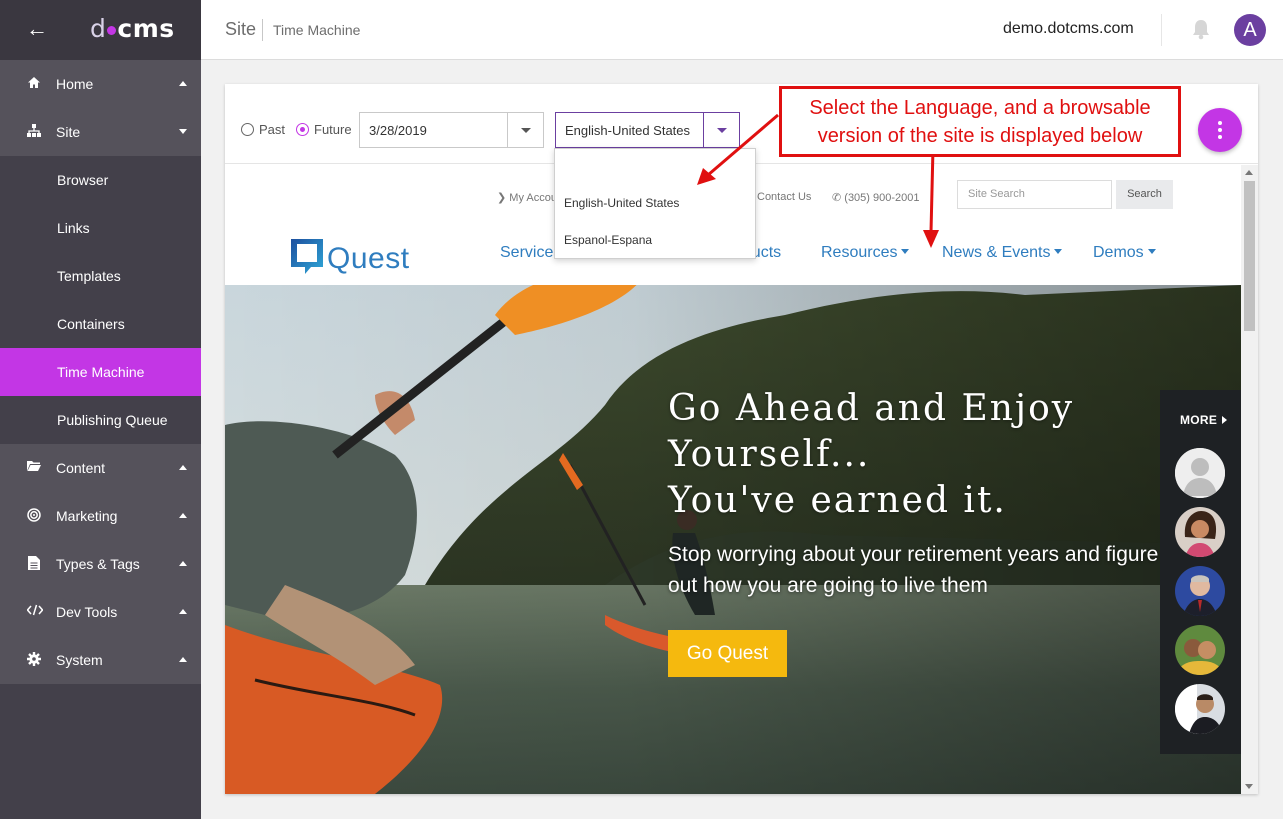 The height and width of the screenshot is (819, 1283). What do you see at coordinates (368, 258) in the screenshot?
I see `quest-logo-text: Quest` at bounding box center [368, 258].